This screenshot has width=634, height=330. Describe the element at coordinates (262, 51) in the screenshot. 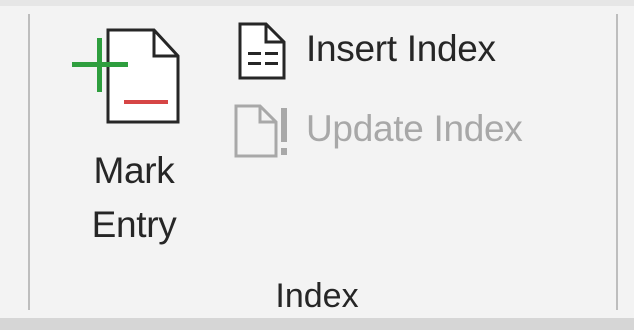

I see `insert-index-icon` at that location.